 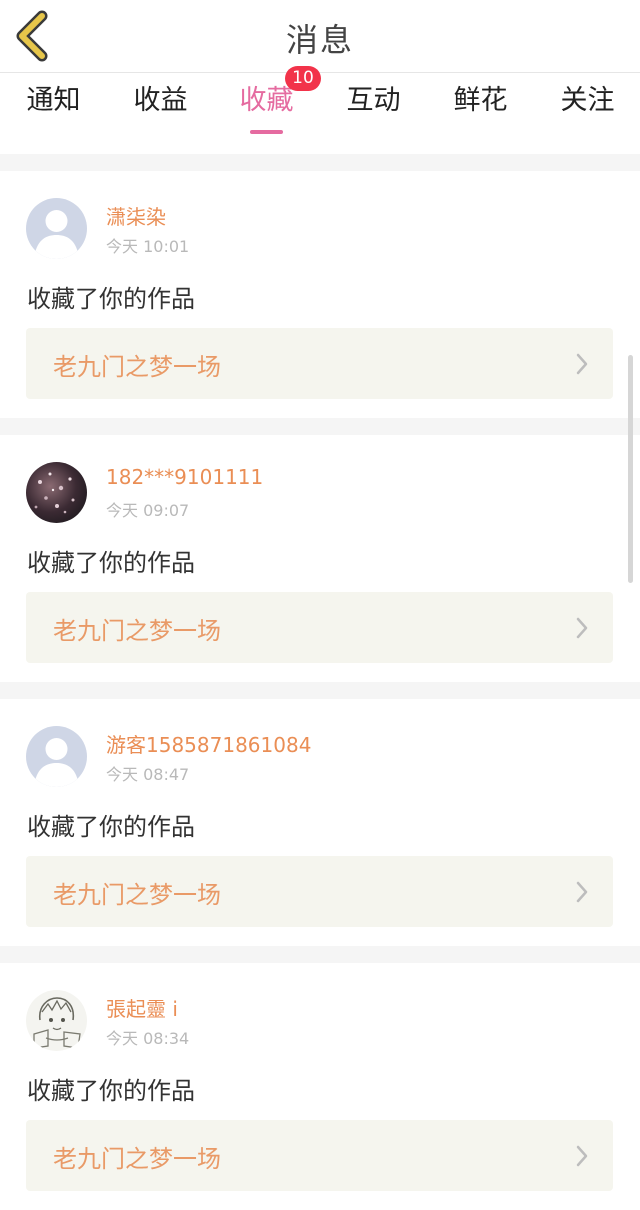 I want to click on tab-follows: 关注, so click(x=587, y=109).